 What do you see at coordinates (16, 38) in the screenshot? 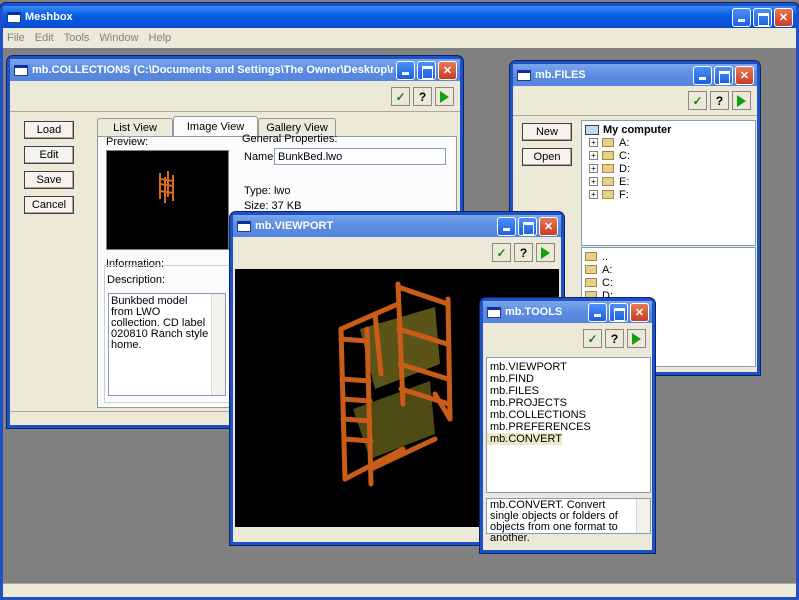
I see `menu-file: File` at bounding box center [16, 38].